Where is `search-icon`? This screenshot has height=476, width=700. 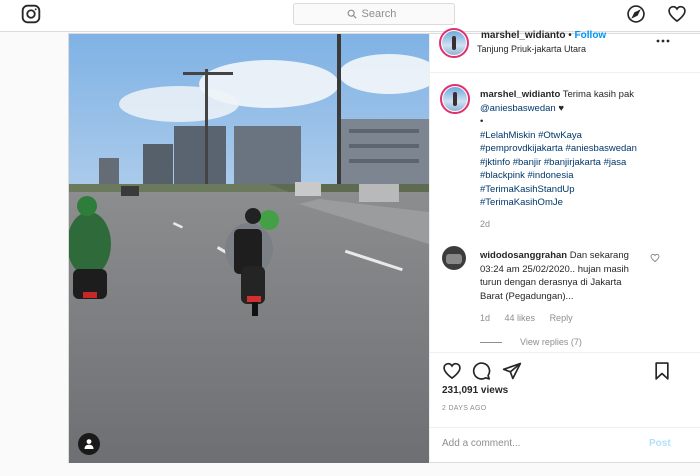 search-icon is located at coordinates (352, 14).